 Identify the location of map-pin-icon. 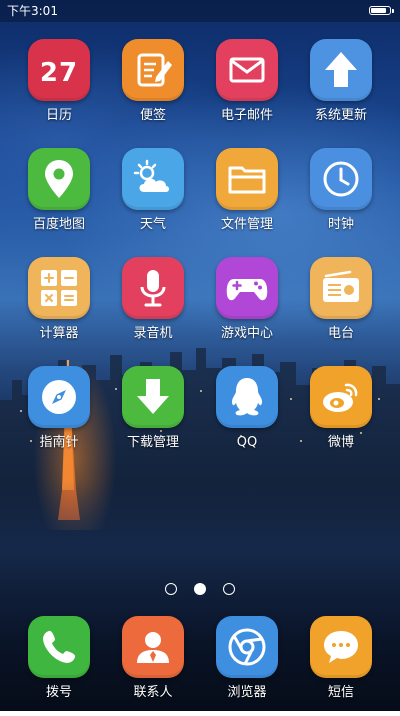
(59, 179).